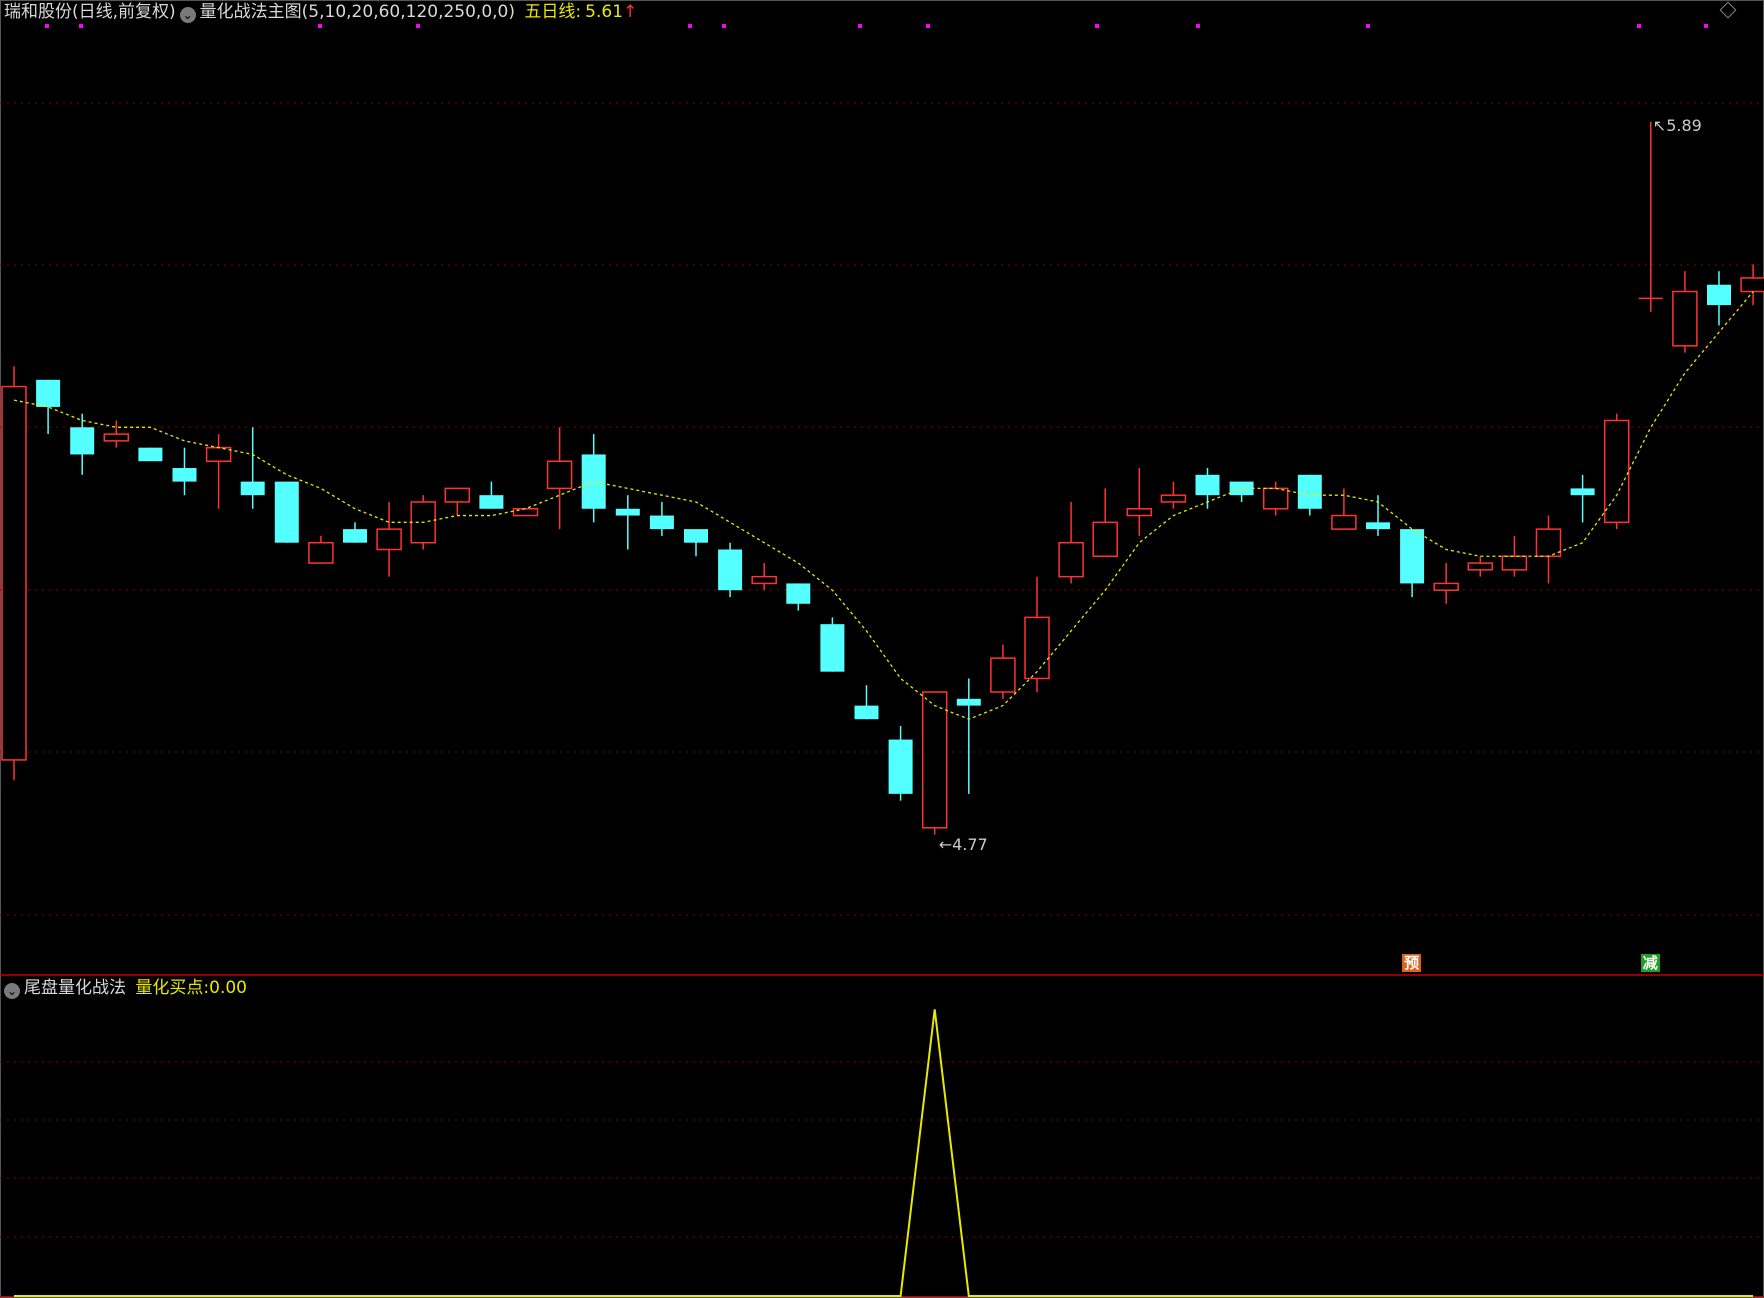  Describe the element at coordinates (228, 988) in the screenshot. I see `buy-point-value: 0.00` at that location.